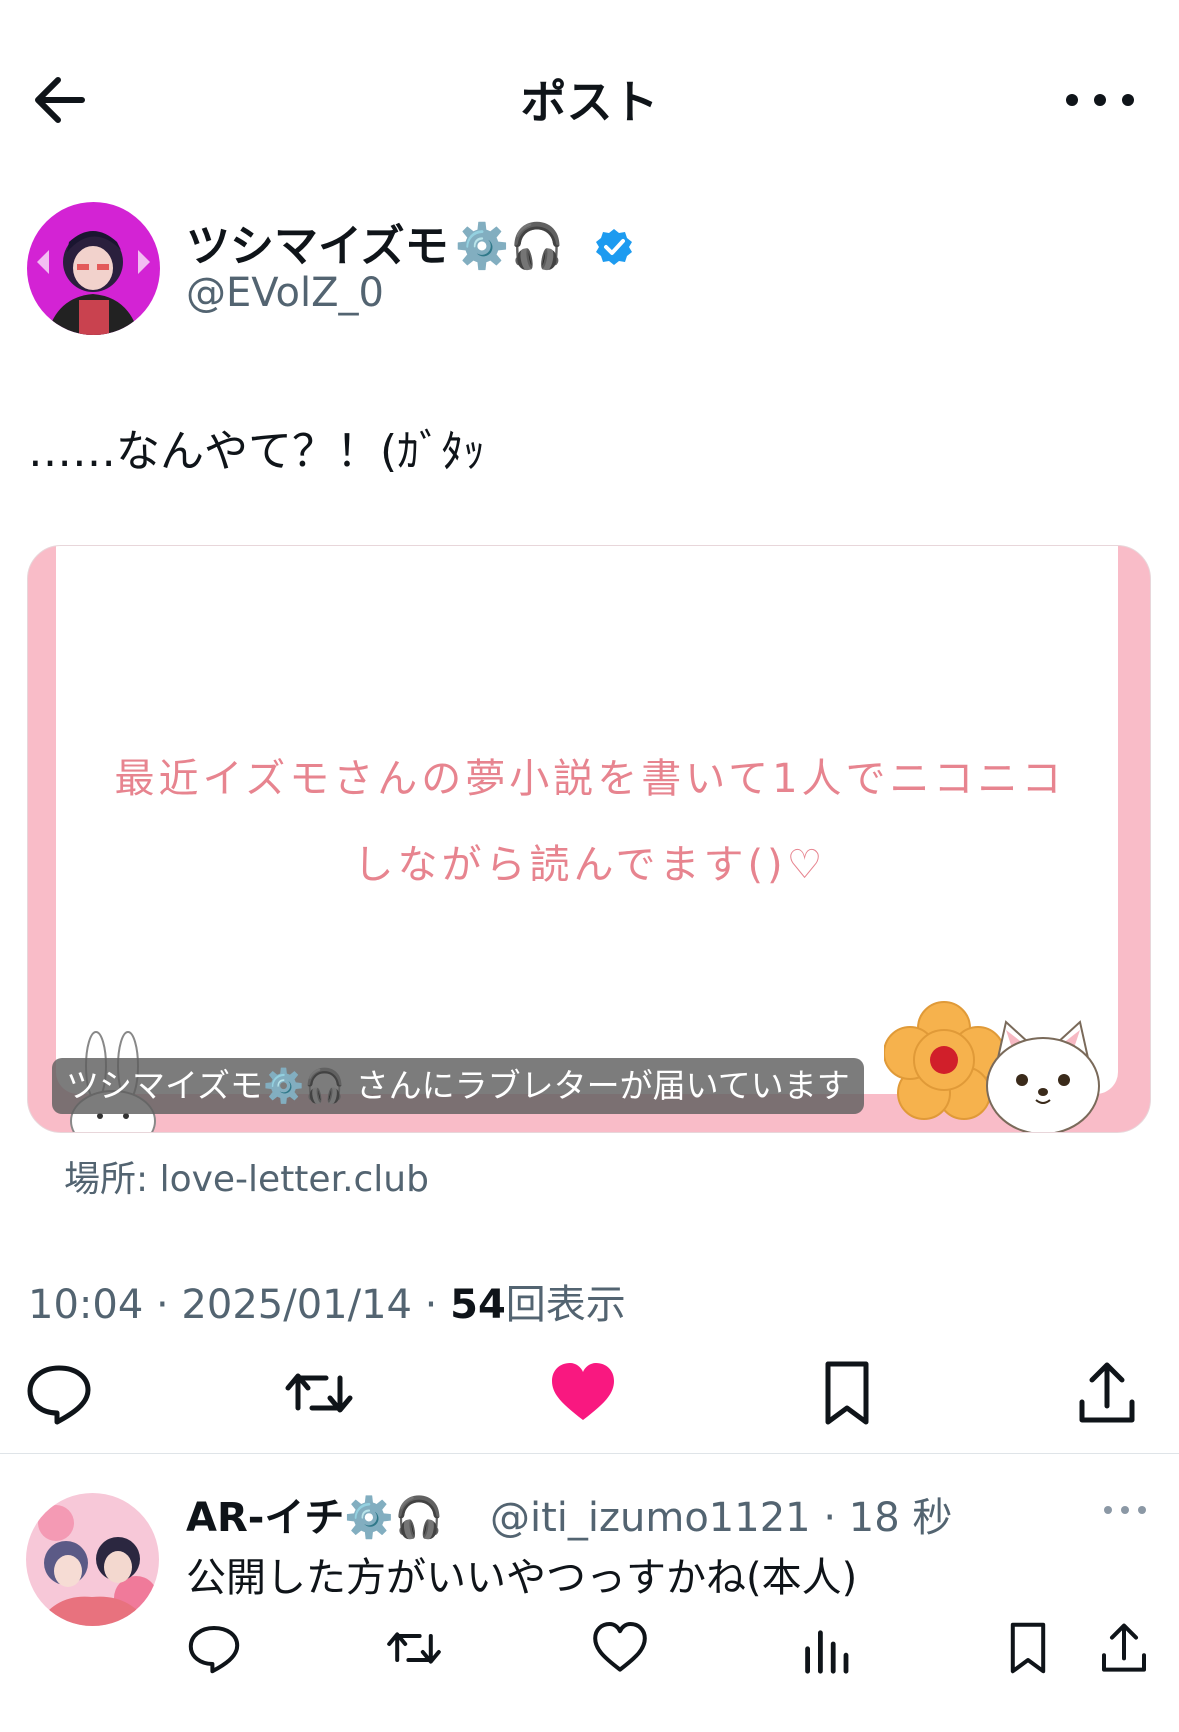 The width and height of the screenshot is (1179, 1732). Describe the element at coordinates (509, 246) in the screenshot. I see `author-emoji: ⚙️🎧` at that location.